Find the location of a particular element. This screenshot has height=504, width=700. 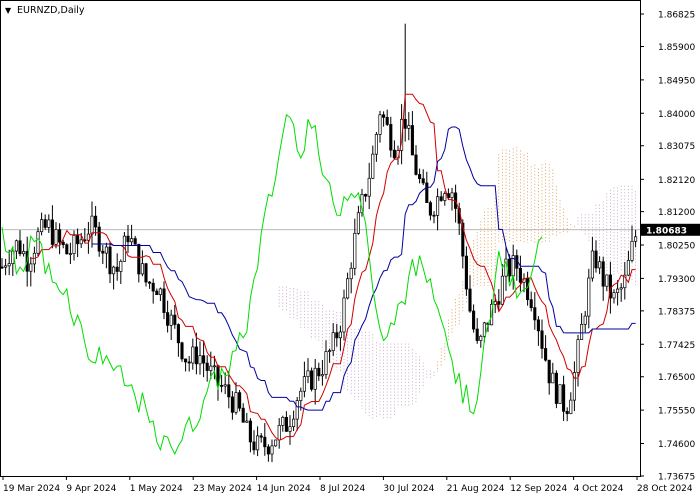

x-tick-label: 8 Jul 2024 is located at coordinates (342, 489).